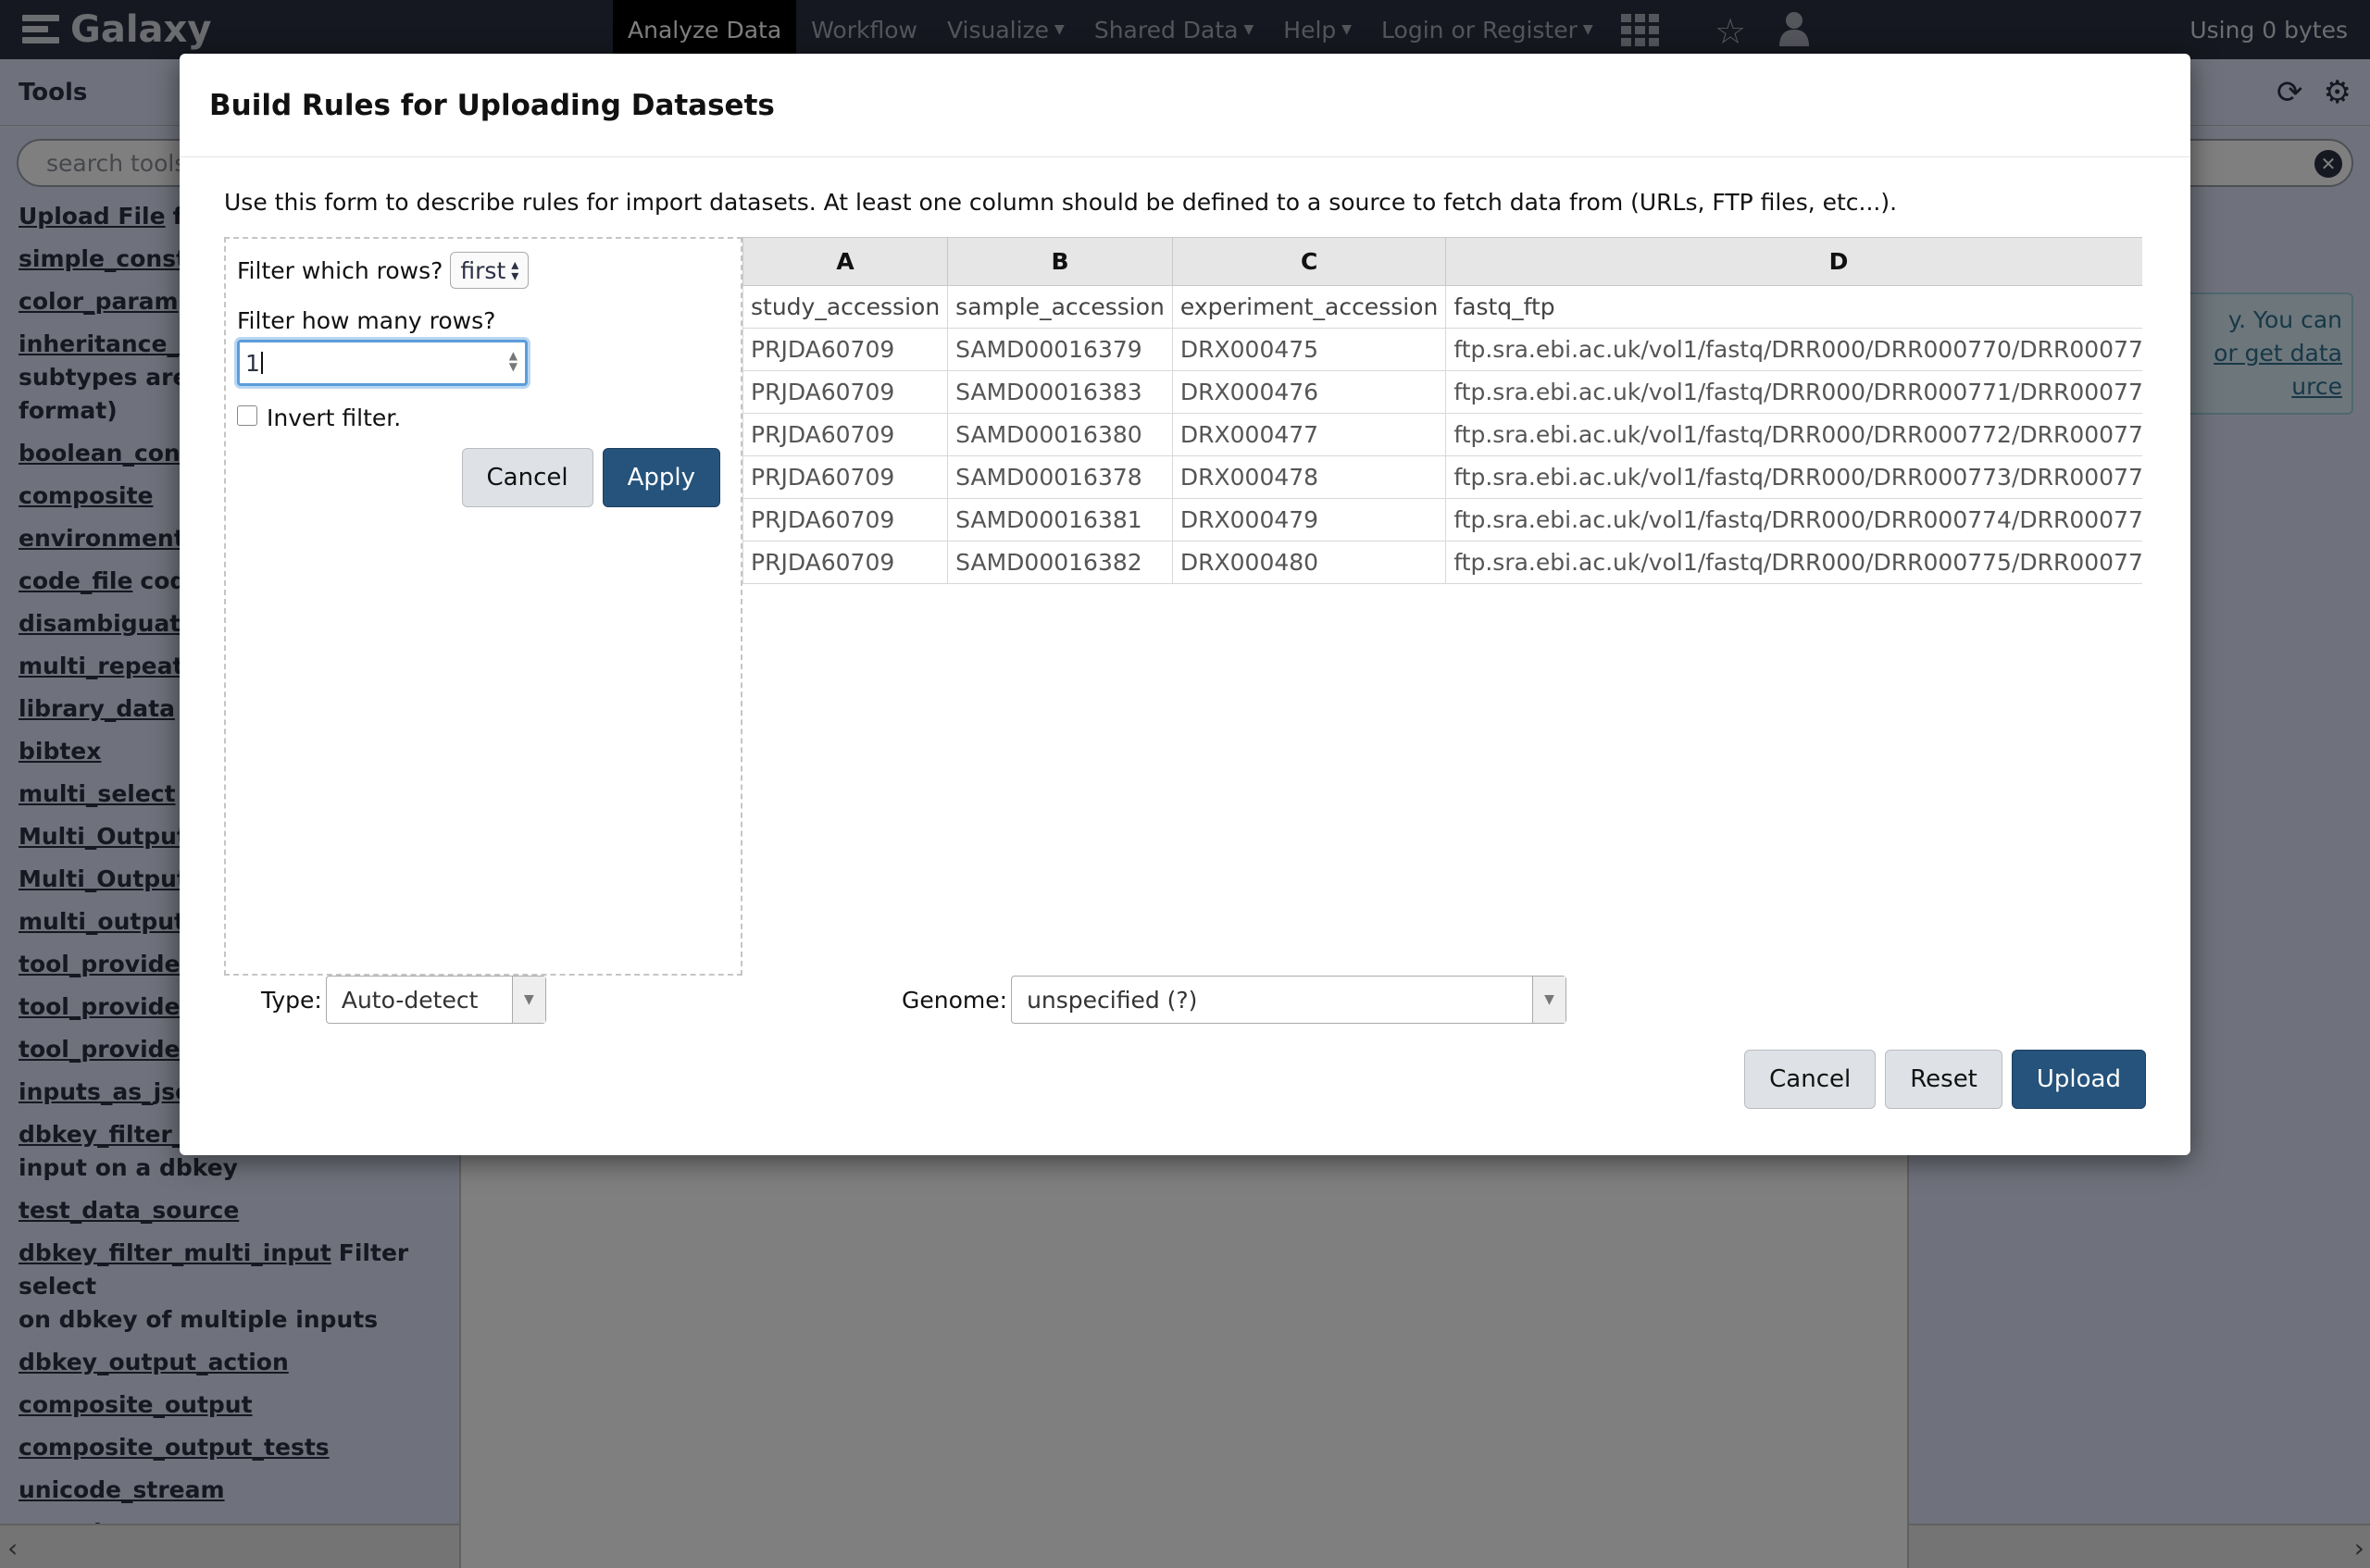 The width and height of the screenshot is (2370, 1568). I want to click on type-label: Type:, so click(291, 1000).